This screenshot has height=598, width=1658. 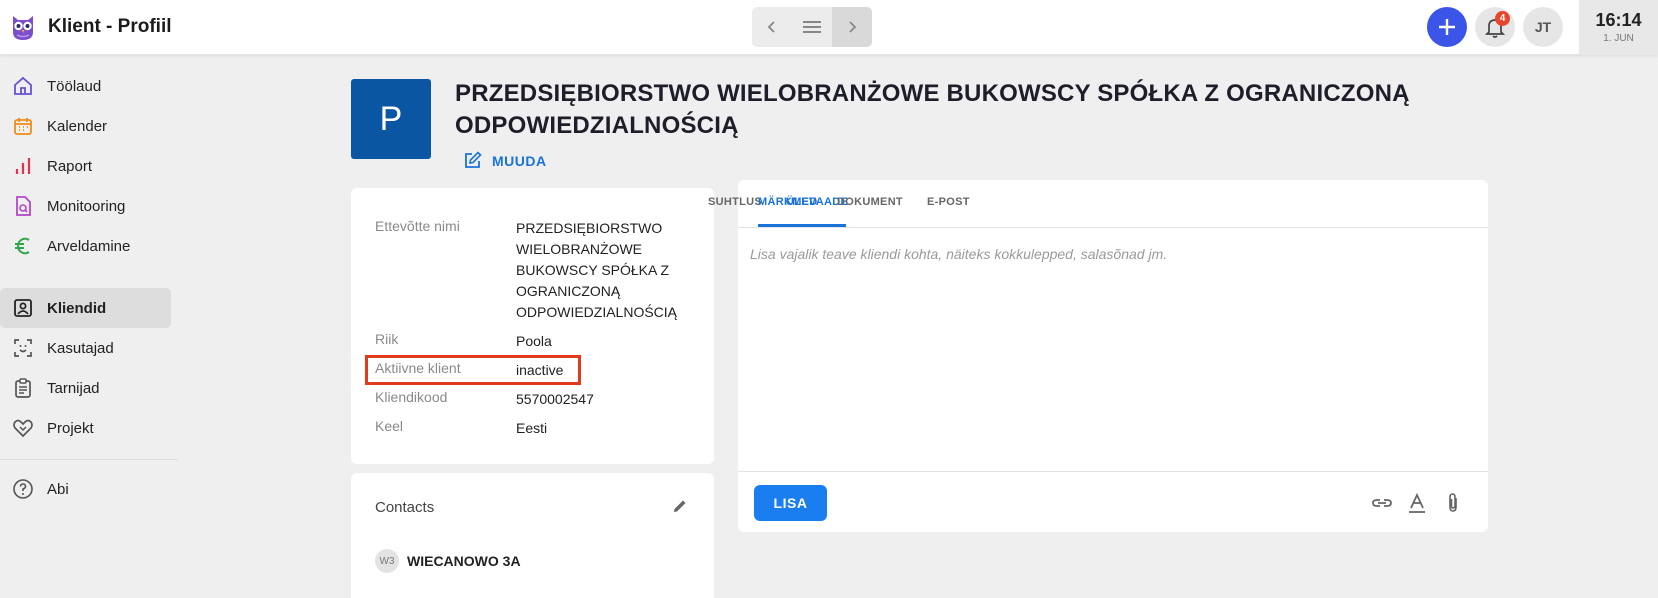 What do you see at coordinates (89, 459) in the screenshot?
I see `sidebar-divider` at bounding box center [89, 459].